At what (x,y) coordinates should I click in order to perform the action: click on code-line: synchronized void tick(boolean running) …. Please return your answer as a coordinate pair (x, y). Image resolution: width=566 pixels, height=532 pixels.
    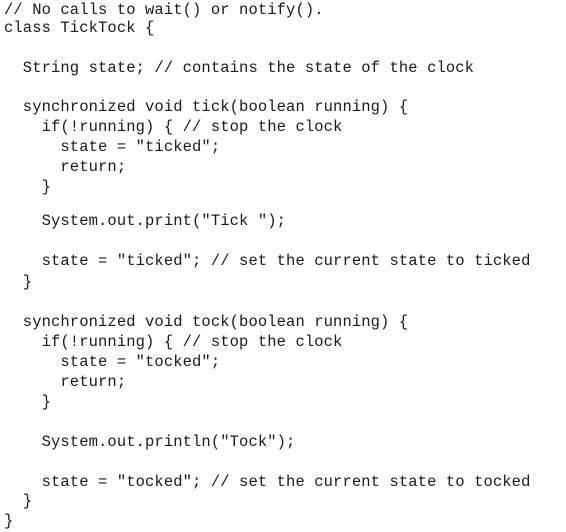
    Looking at the image, I should click on (206, 107).